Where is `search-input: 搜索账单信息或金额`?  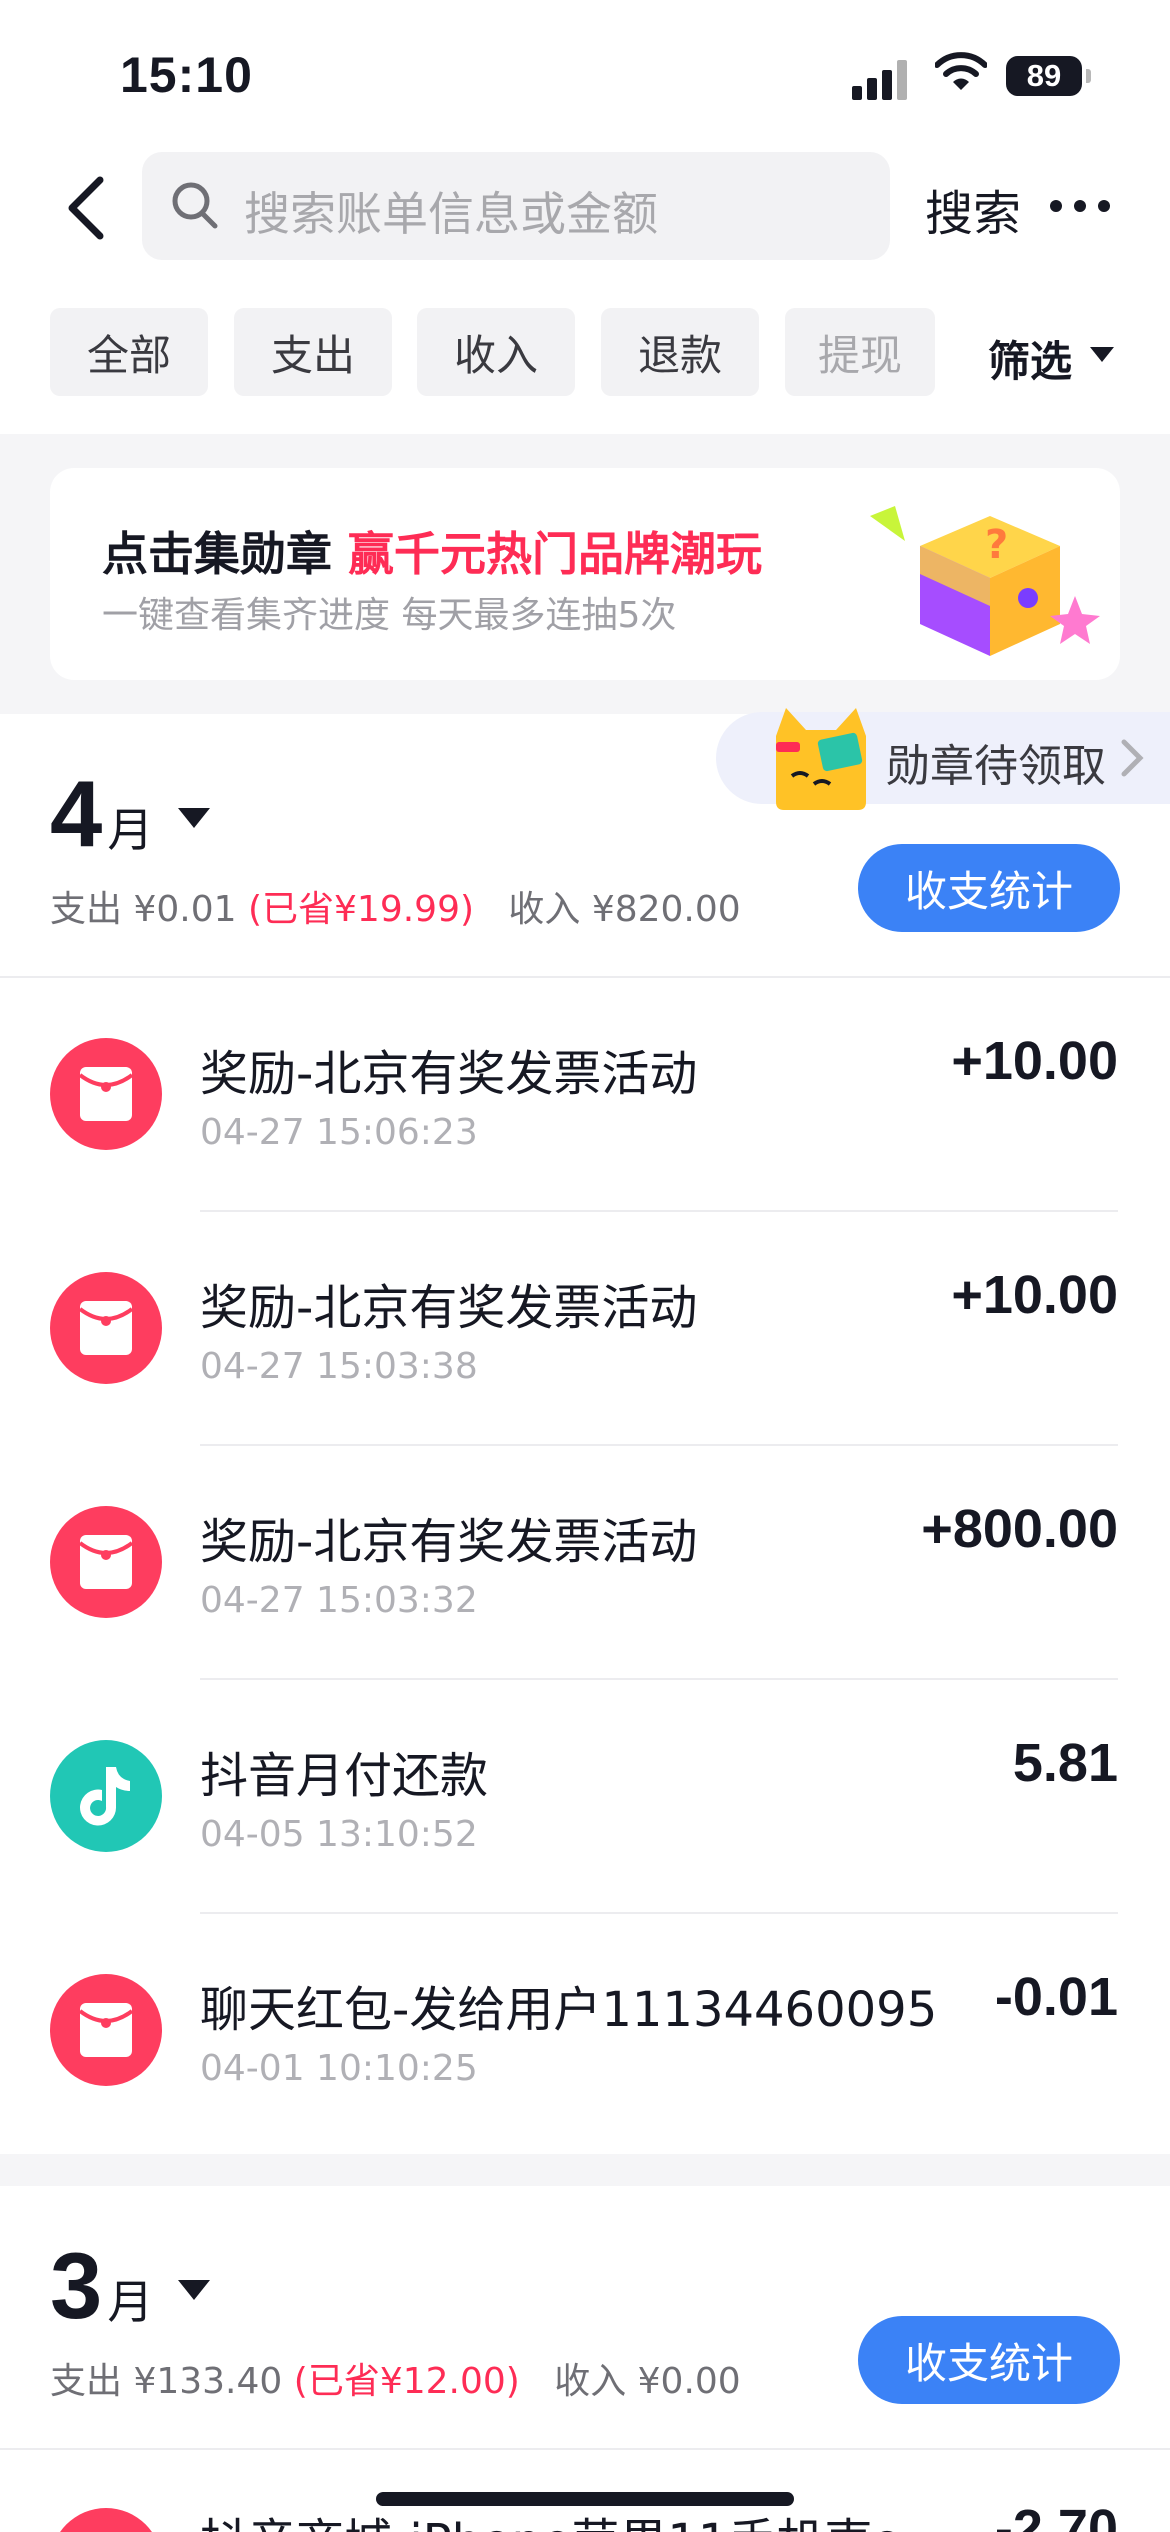
search-input: 搜索账单信息或金额 is located at coordinates (516, 206).